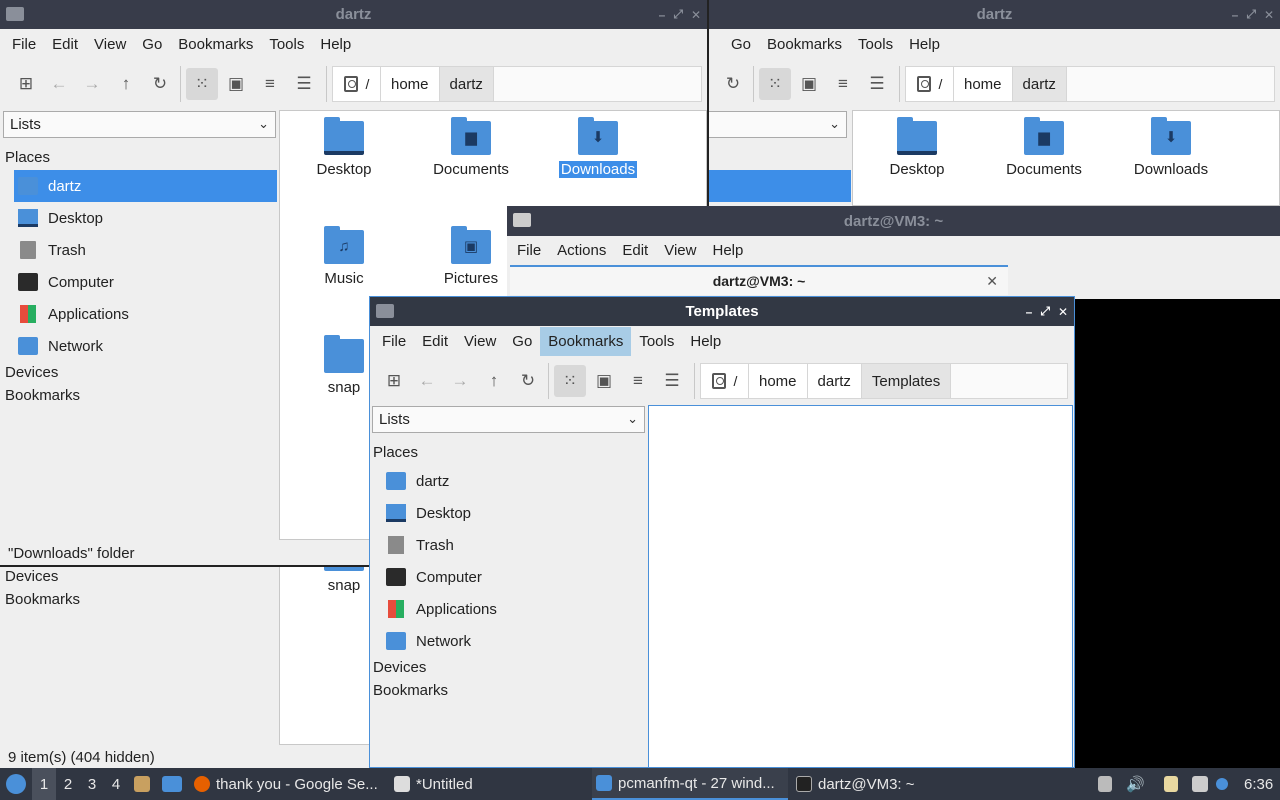  I want to click on workspace-3: 3, so click(92, 784).